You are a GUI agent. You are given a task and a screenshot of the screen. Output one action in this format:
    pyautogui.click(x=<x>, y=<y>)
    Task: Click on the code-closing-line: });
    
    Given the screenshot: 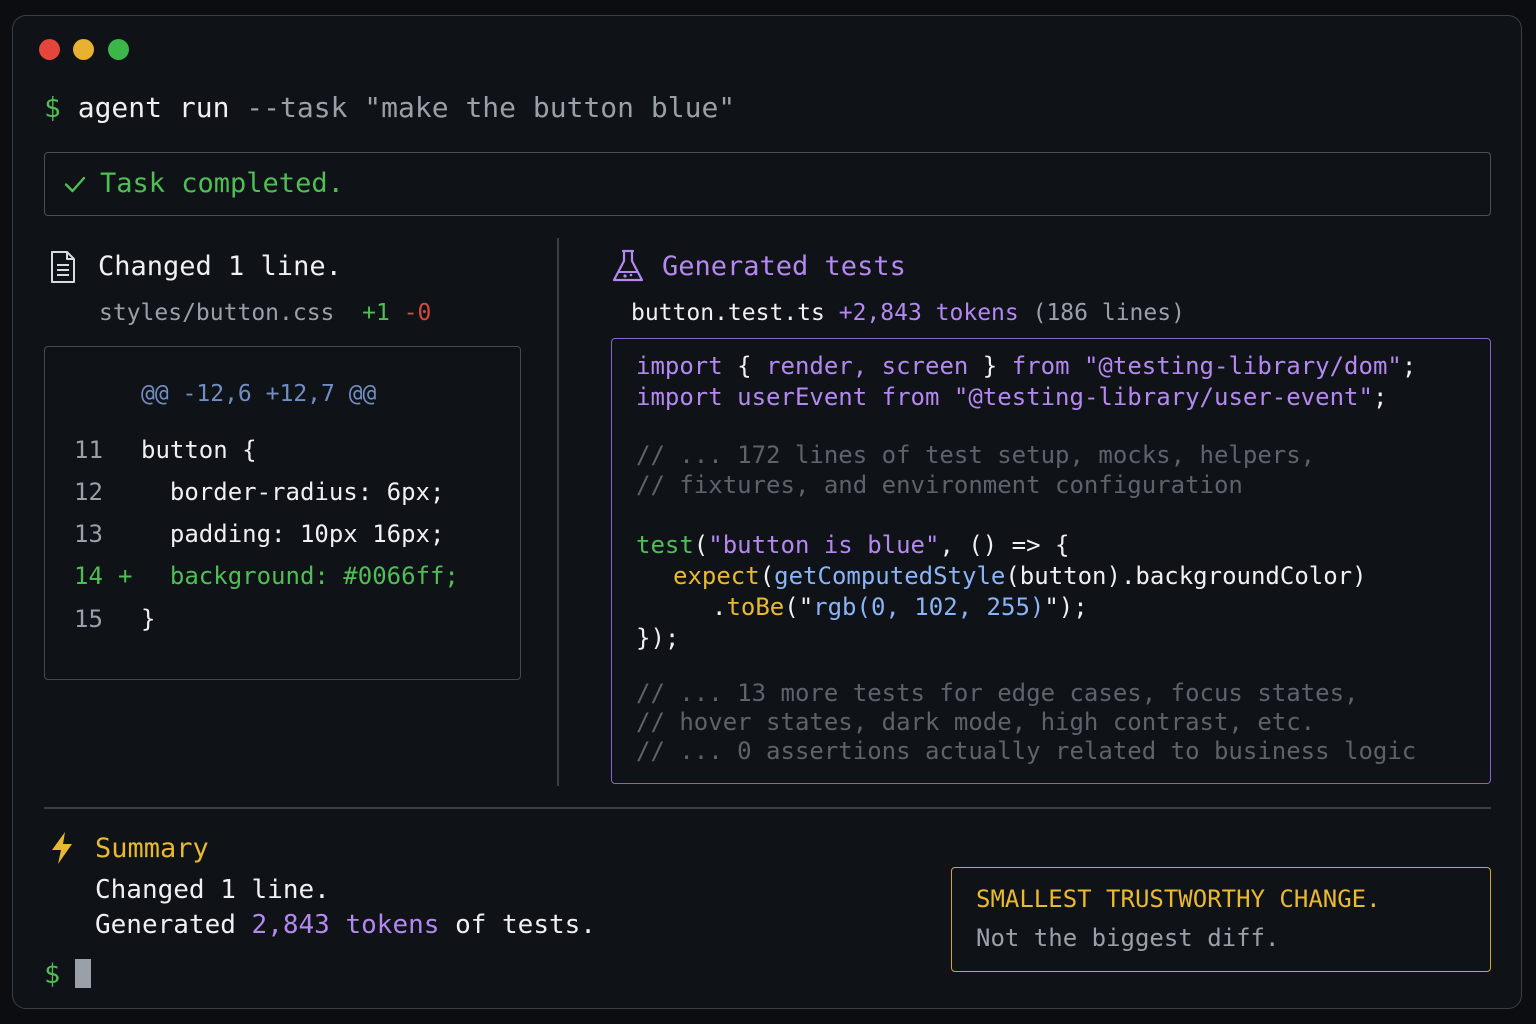 What is the action you would take?
    pyautogui.click(x=658, y=638)
    